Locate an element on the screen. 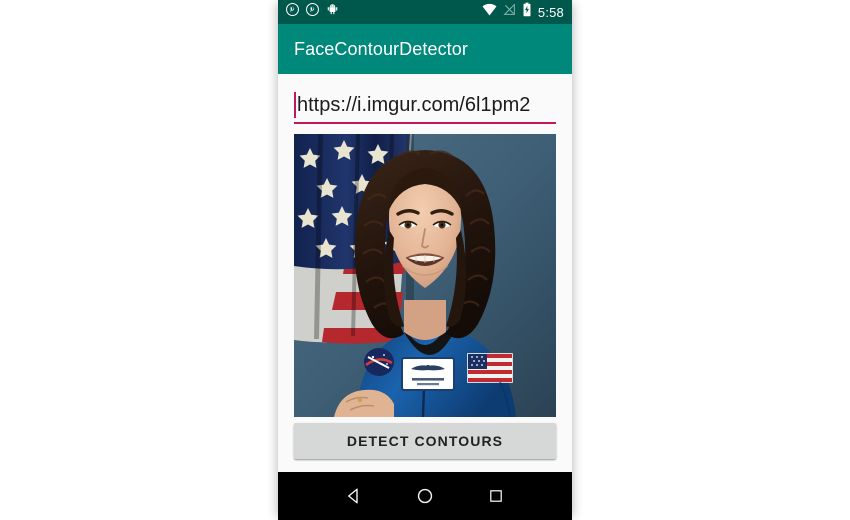 This screenshot has height=520, width=850. nav-recents-button is located at coordinates (496, 496).